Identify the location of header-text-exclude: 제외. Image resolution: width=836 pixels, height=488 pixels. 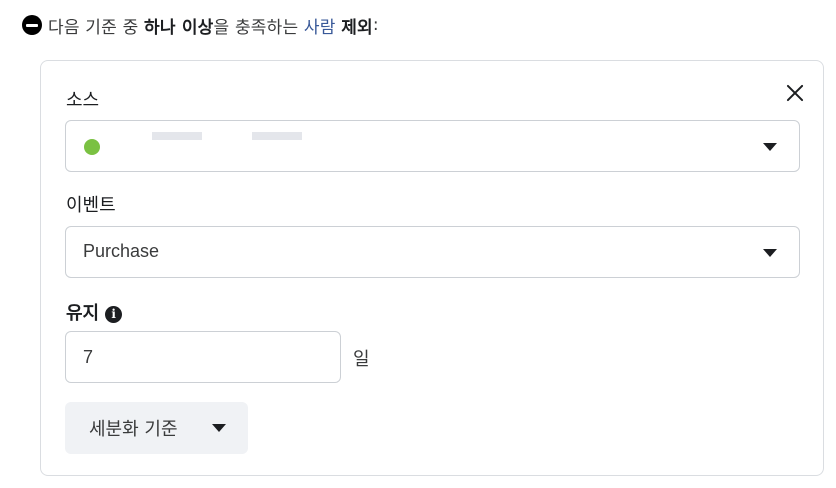
(357, 27).